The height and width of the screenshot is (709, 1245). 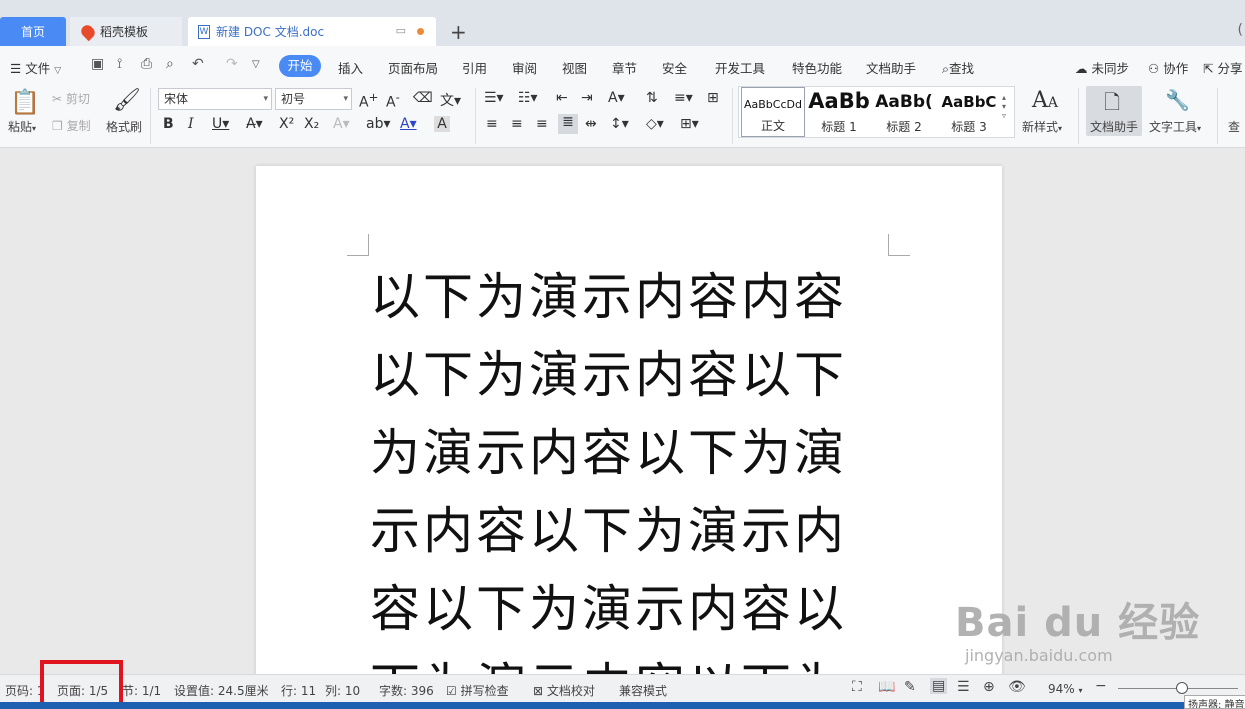 I want to click on tab-daoke-label: 稻壳模板, so click(x=124, y=32).